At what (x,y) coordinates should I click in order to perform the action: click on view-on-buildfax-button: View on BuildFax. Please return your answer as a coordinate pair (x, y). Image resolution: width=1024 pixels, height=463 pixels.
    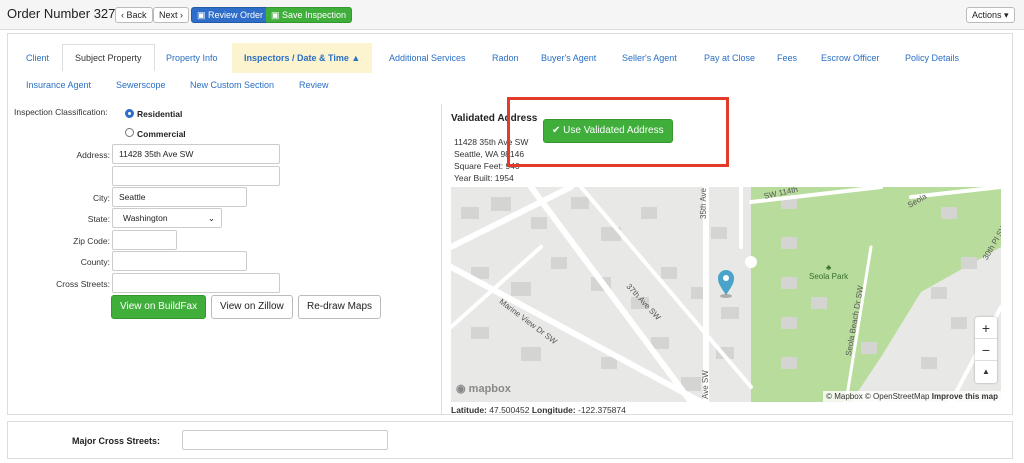
    Looking at the image, I should click on (159, 307).